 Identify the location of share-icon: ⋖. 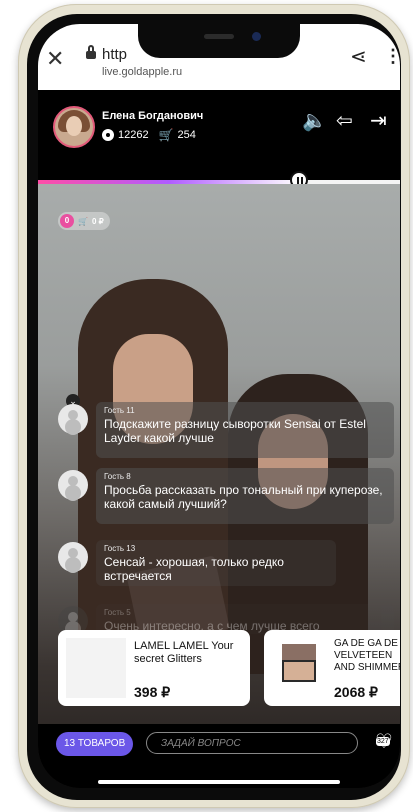
(358, 56).